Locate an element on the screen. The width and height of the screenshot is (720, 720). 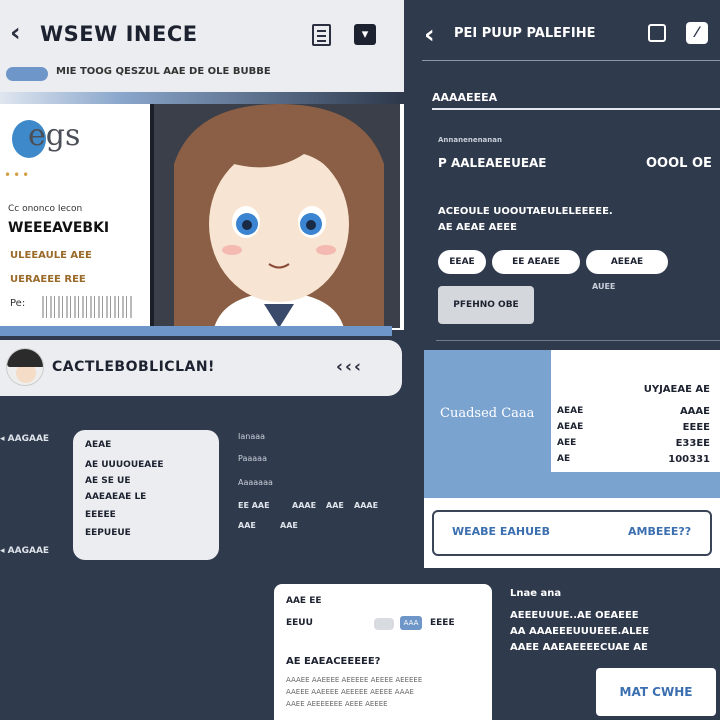
stat-2: AAAE is located at coordinates (304, 505).